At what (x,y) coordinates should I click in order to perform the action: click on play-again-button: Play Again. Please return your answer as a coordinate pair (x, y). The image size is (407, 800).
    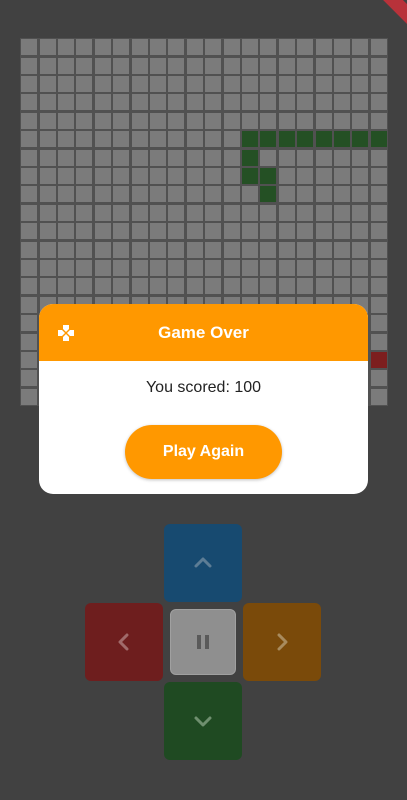
    Looking at the image, I should click on (203, 452).